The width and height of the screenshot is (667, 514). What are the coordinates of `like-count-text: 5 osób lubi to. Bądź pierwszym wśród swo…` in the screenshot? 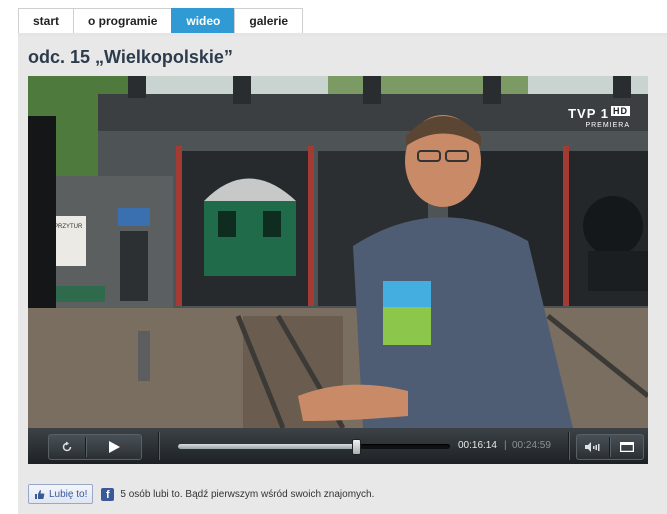 It's located at (247, 494).